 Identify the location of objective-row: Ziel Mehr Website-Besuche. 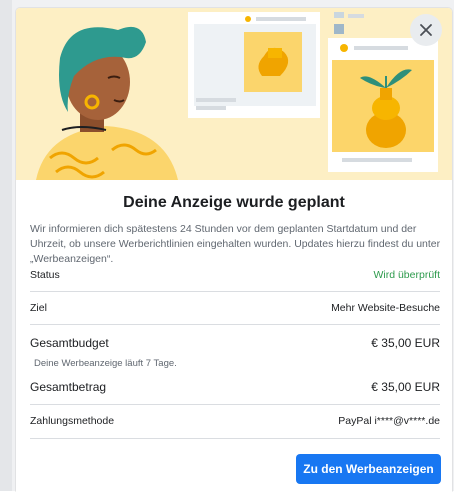
(235, 308).